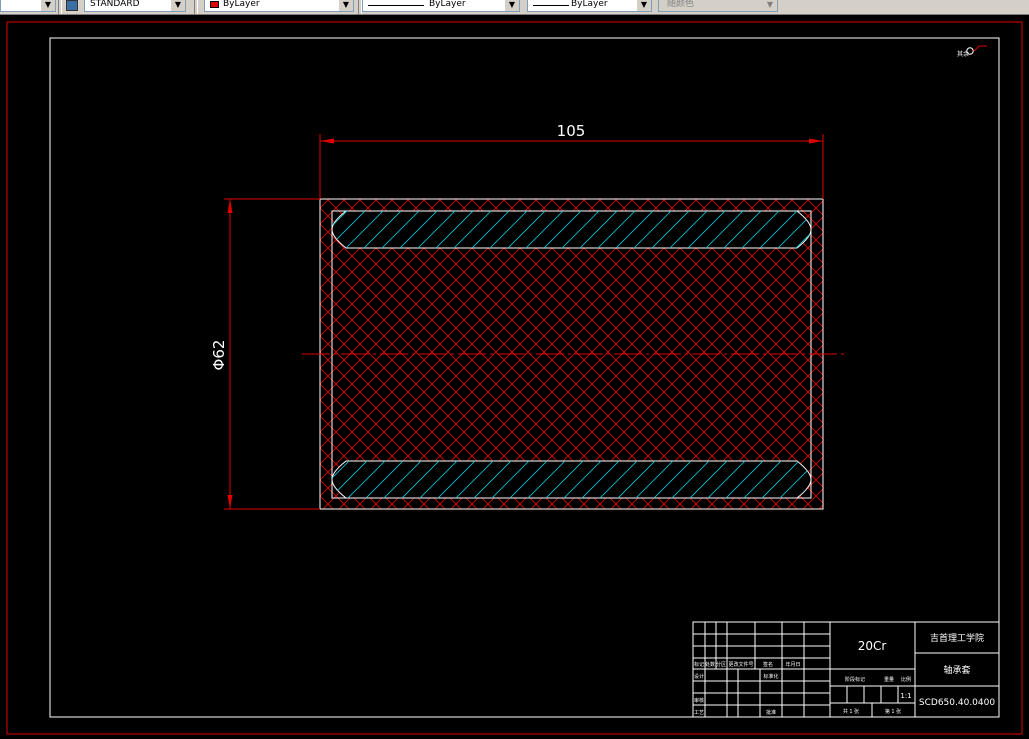  I want to click on role-process: 工艺, so click(699, 713).